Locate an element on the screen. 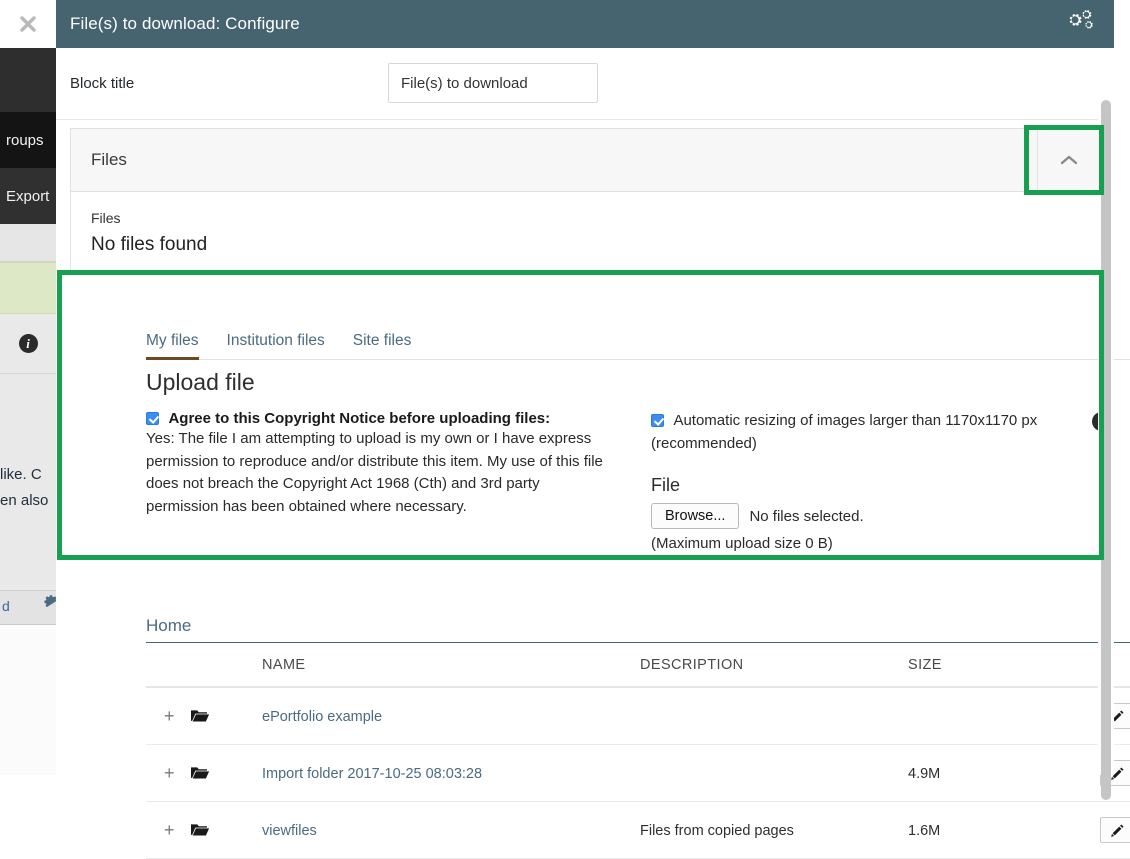 The image size is (1130, 859). block-title-label: Block title is located at coordinates (102, 83).